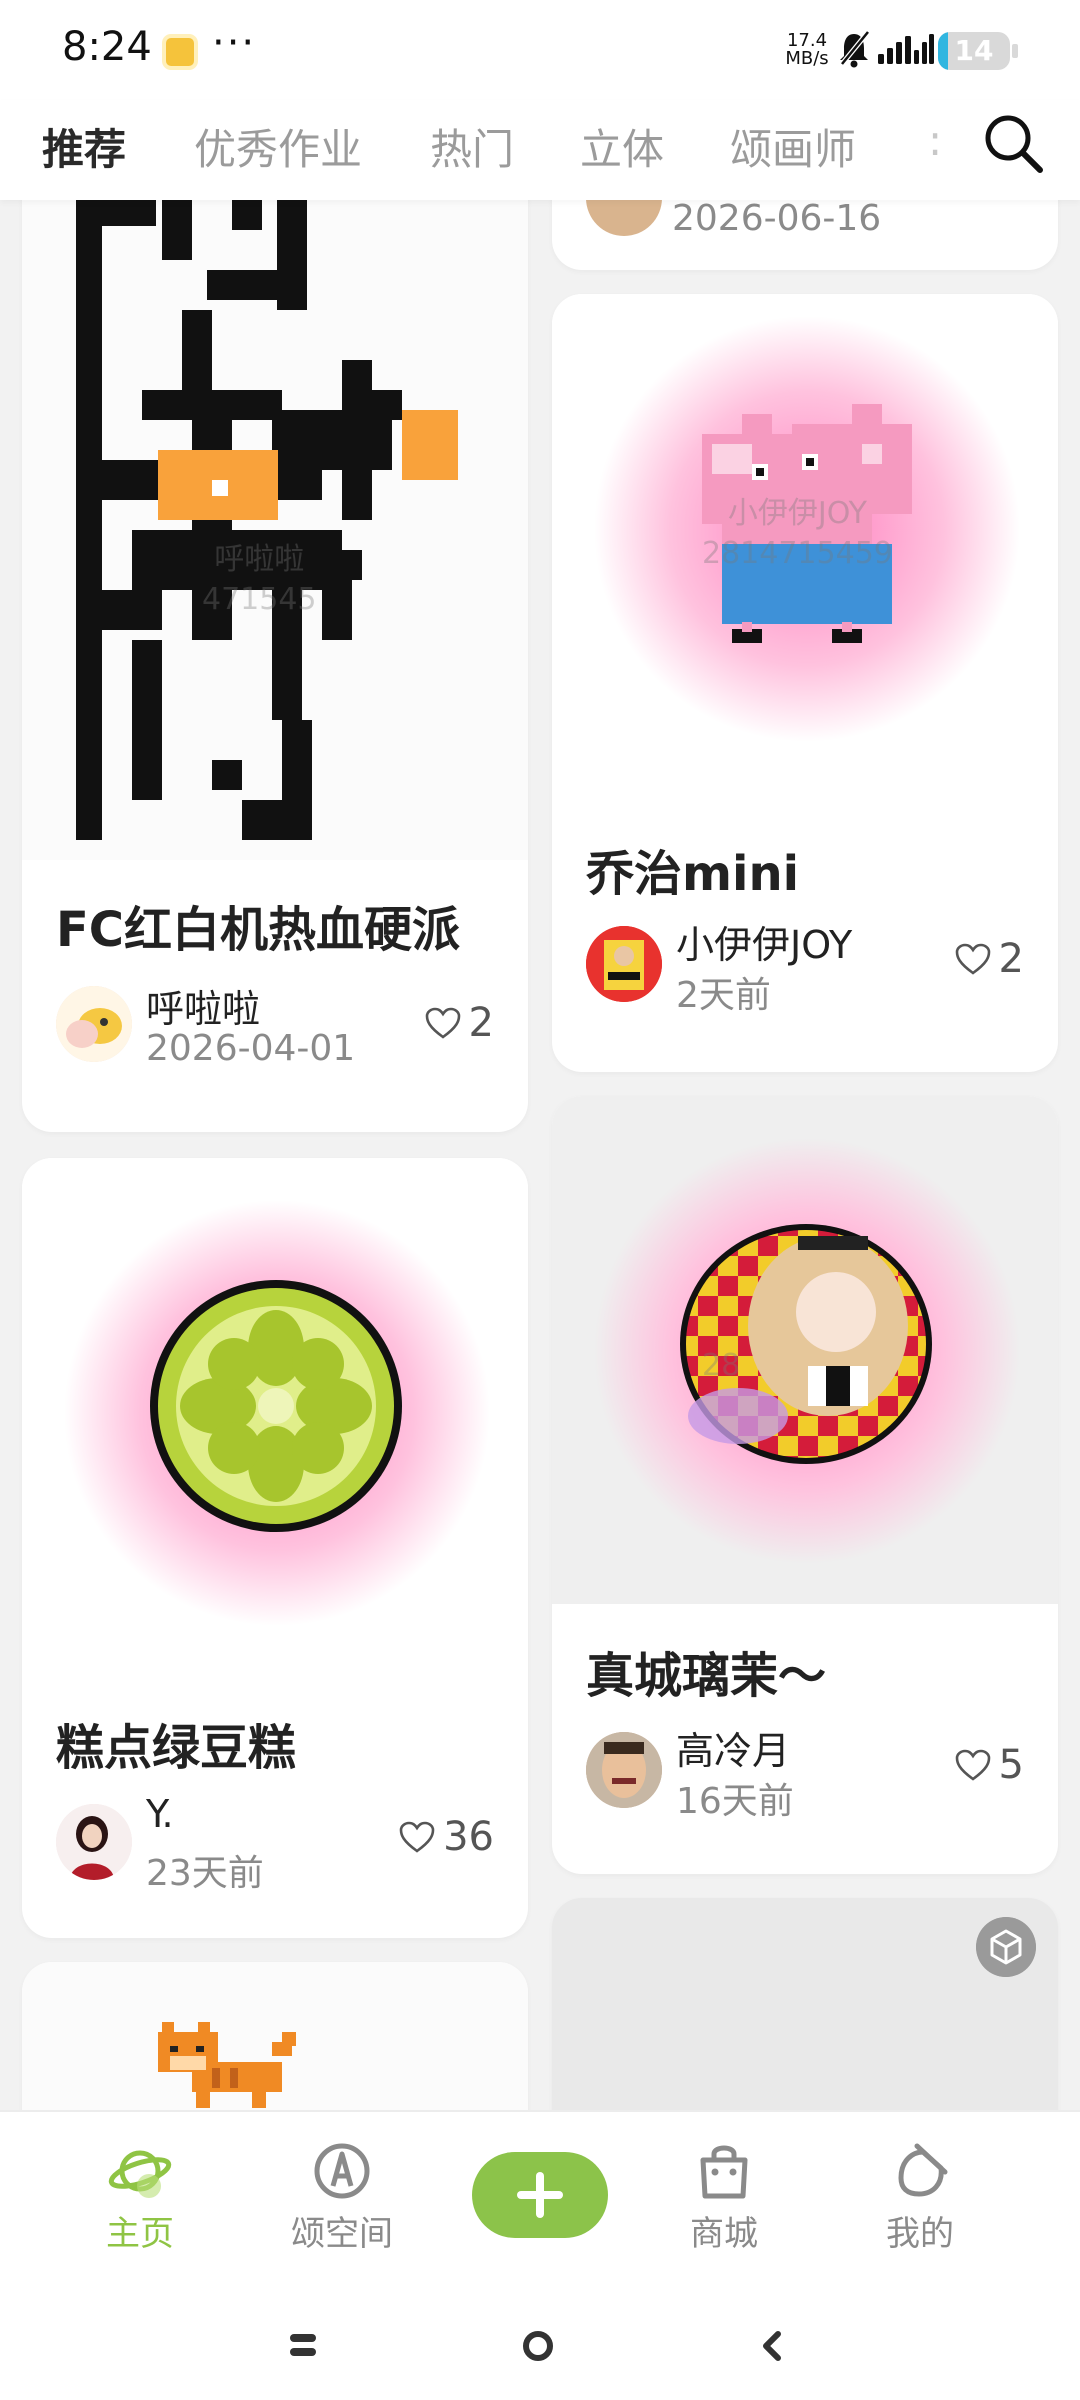 The image size is (1080, 2400). I want to click on plus-icon, so click(540, 2195).